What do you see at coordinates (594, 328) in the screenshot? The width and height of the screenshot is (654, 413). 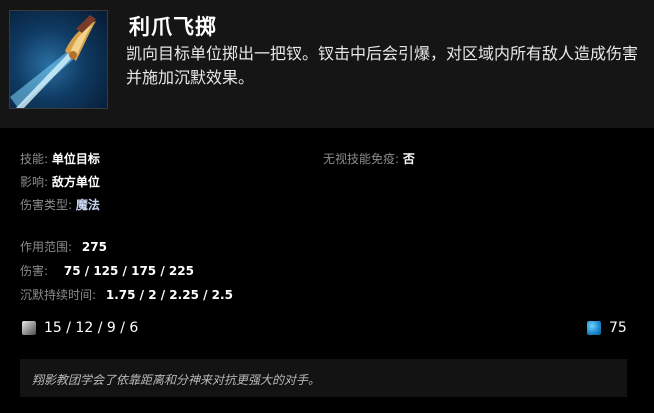 I see `mana-icon` at bounding box center [594, 328].